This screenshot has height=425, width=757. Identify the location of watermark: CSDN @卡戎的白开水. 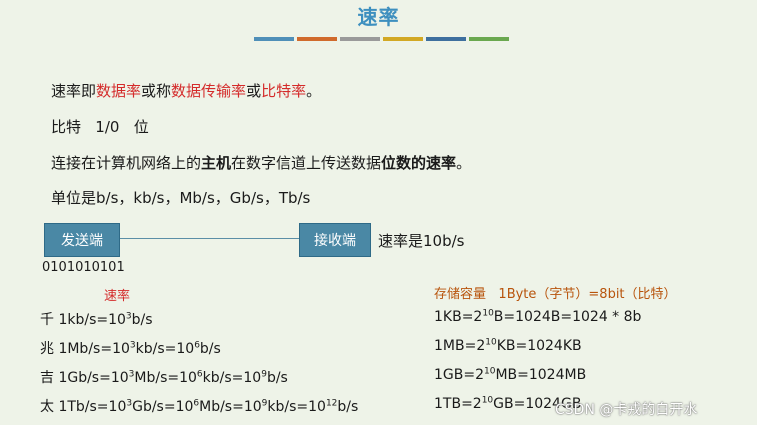
(626, 410).